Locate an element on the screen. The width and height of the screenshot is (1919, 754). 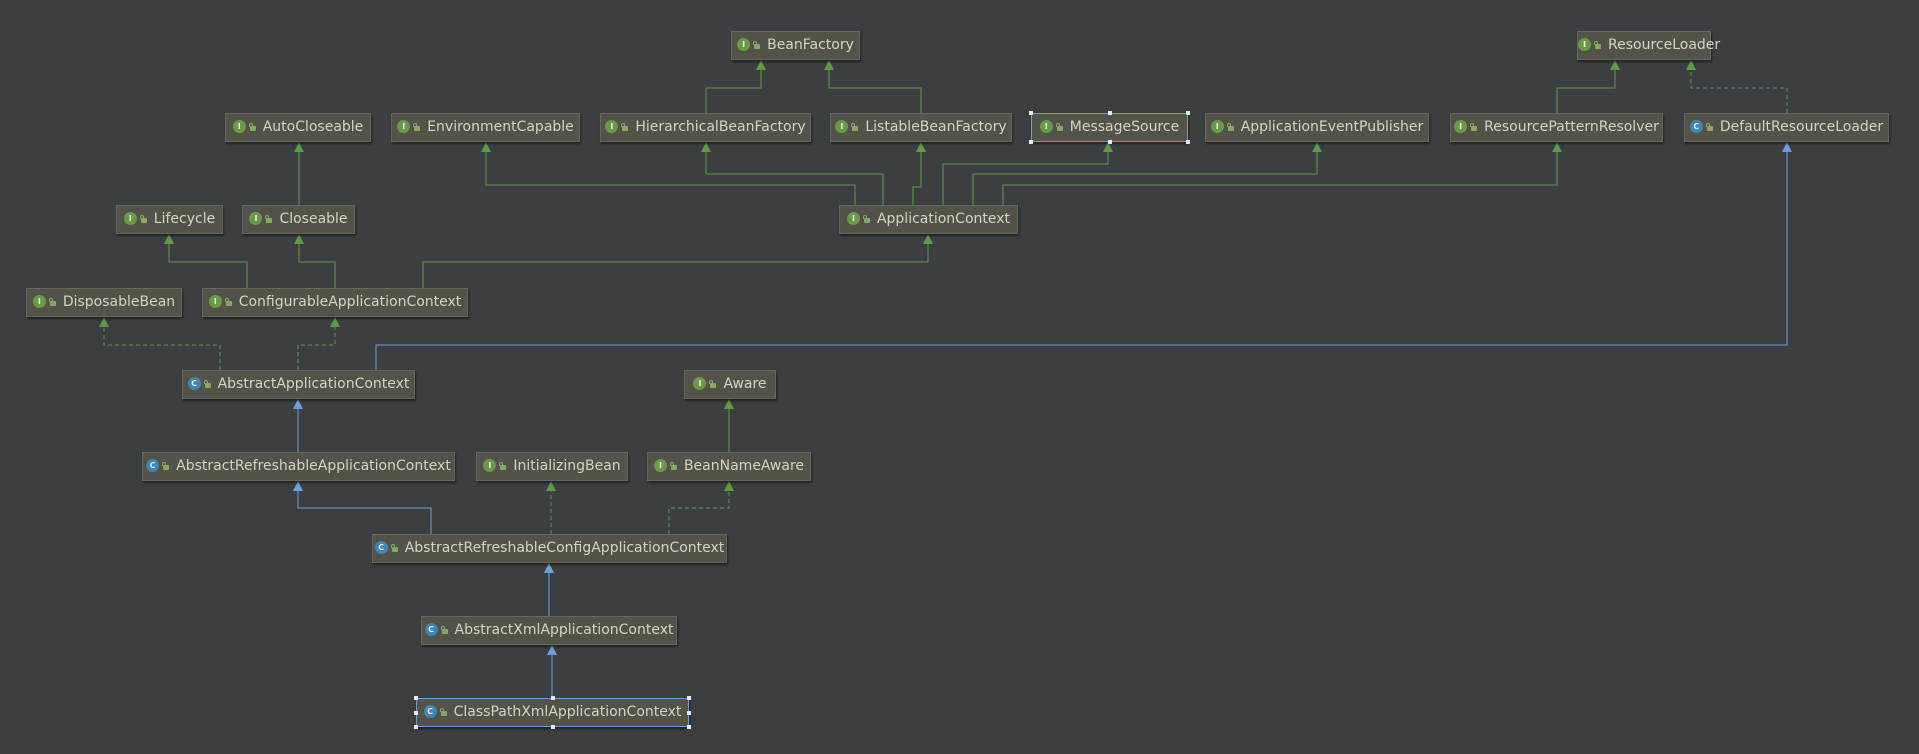
node-hierarchical-bean-factory: I HierarchicalBeanFactory is located at coordinates (705, 127).